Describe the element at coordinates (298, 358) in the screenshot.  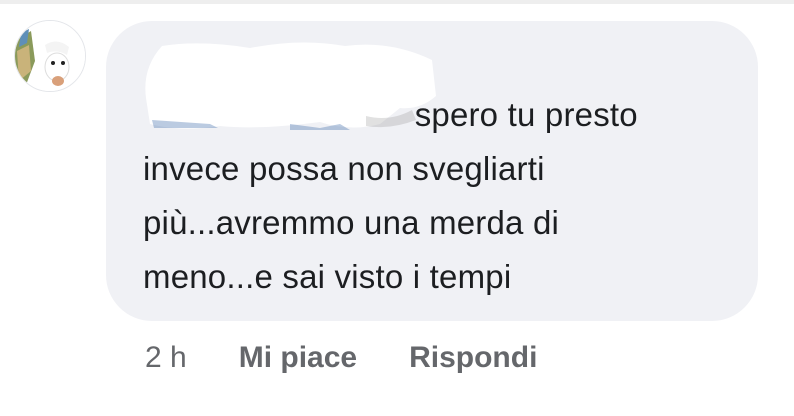
I see `like-button: Mi piace` at that location.